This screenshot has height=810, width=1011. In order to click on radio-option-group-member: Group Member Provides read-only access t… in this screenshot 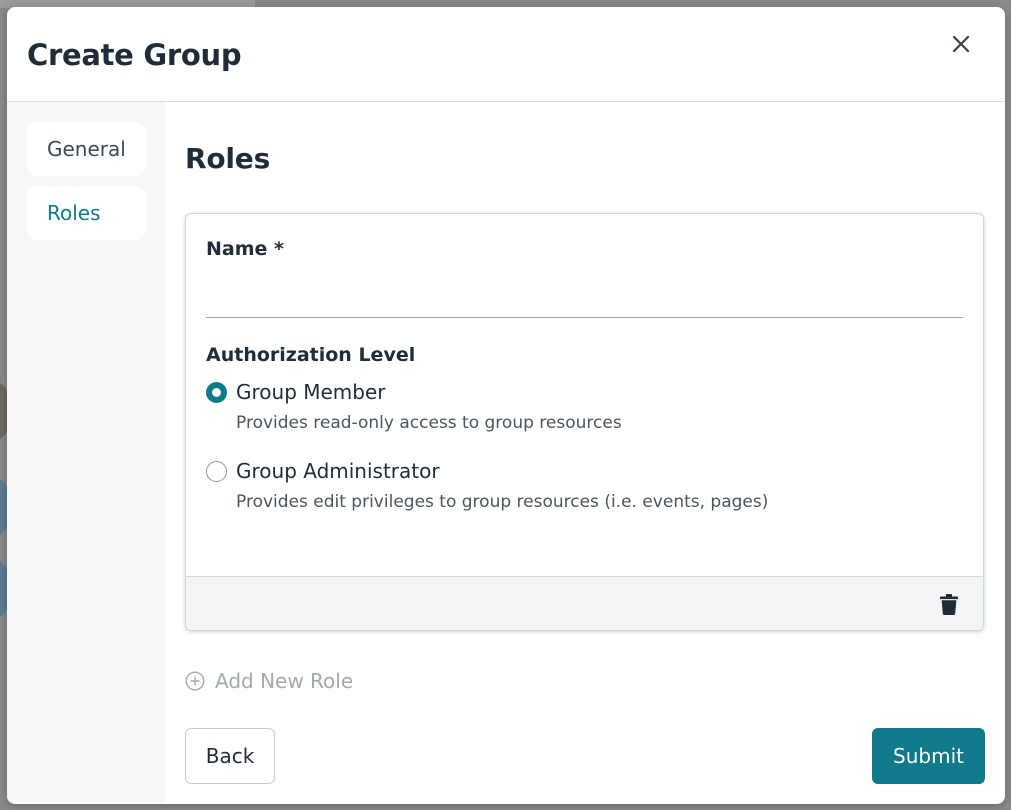, I will do `click(584, 406)`.